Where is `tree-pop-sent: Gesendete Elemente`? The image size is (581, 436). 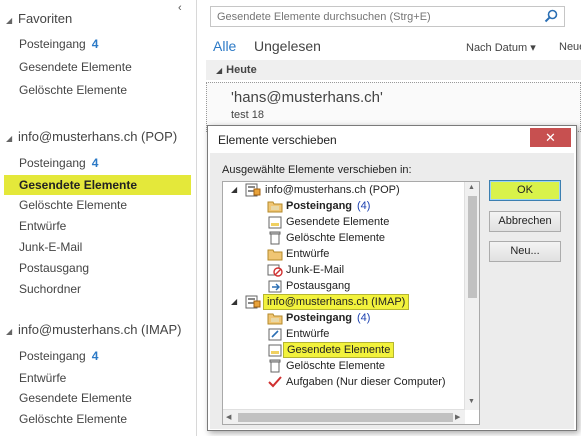
tree-pop-sent: Gesendete Elemente is located at coordinates (337, 222).